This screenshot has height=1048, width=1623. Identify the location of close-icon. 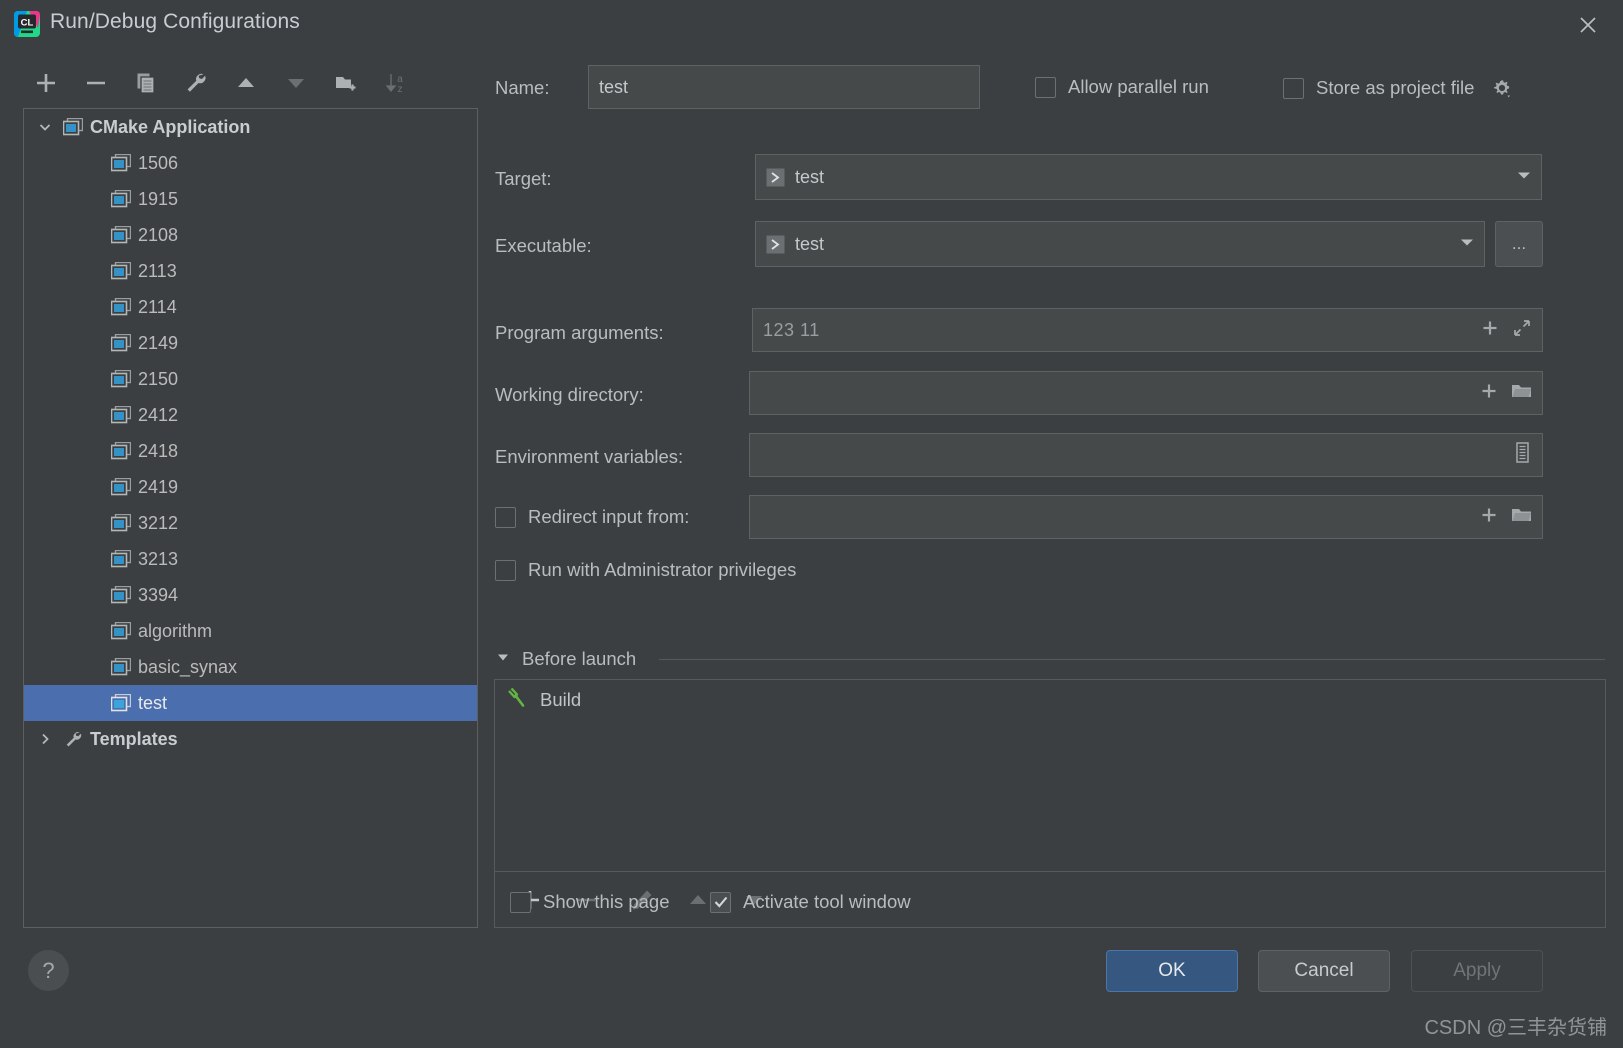
(1588, 25).